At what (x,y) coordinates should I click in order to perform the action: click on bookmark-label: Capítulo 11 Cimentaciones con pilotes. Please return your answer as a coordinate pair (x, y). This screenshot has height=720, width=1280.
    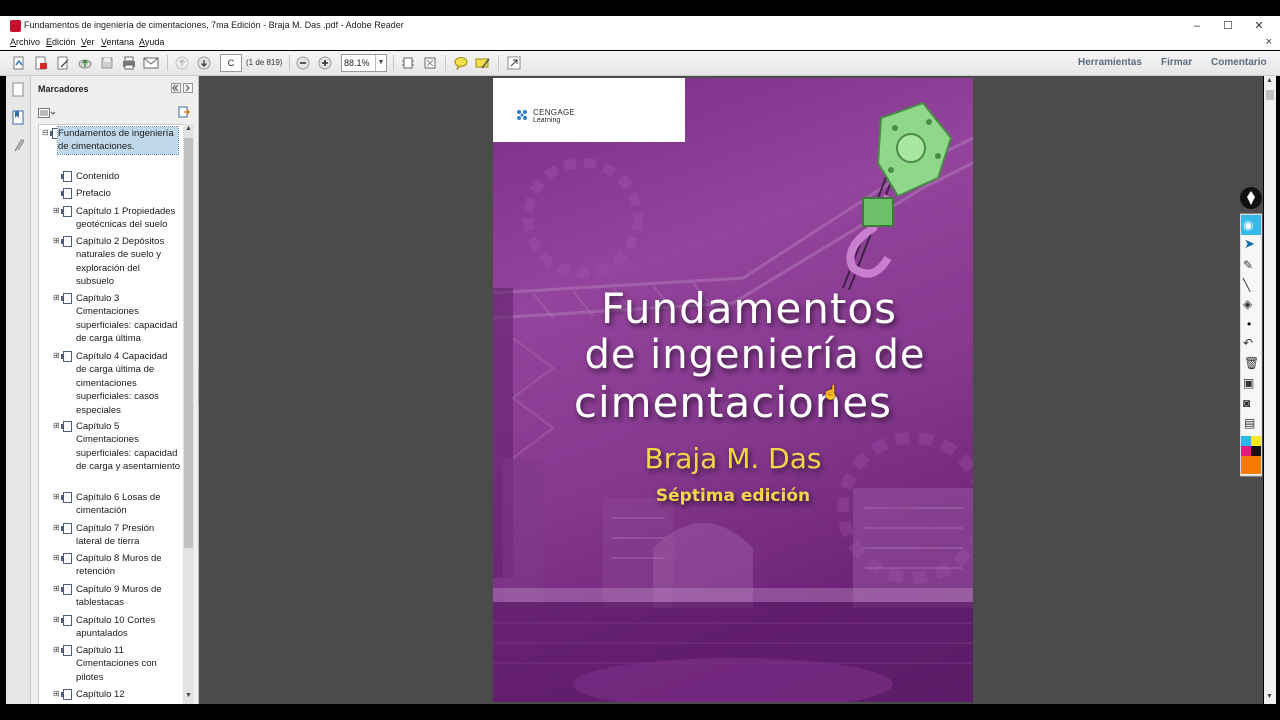
    Looking at the image, I should click on (123, 664).